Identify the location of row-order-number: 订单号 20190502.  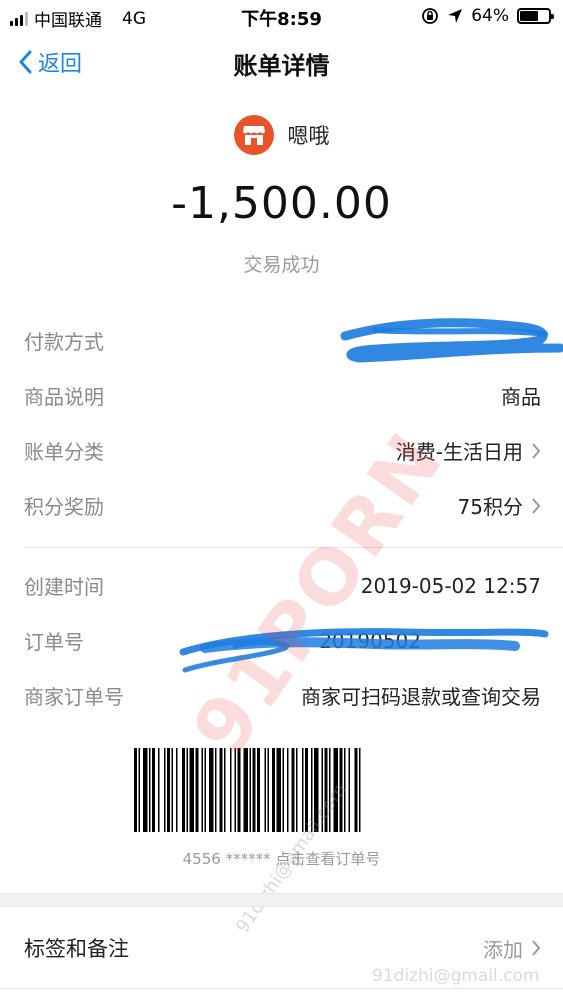
(281, 640).